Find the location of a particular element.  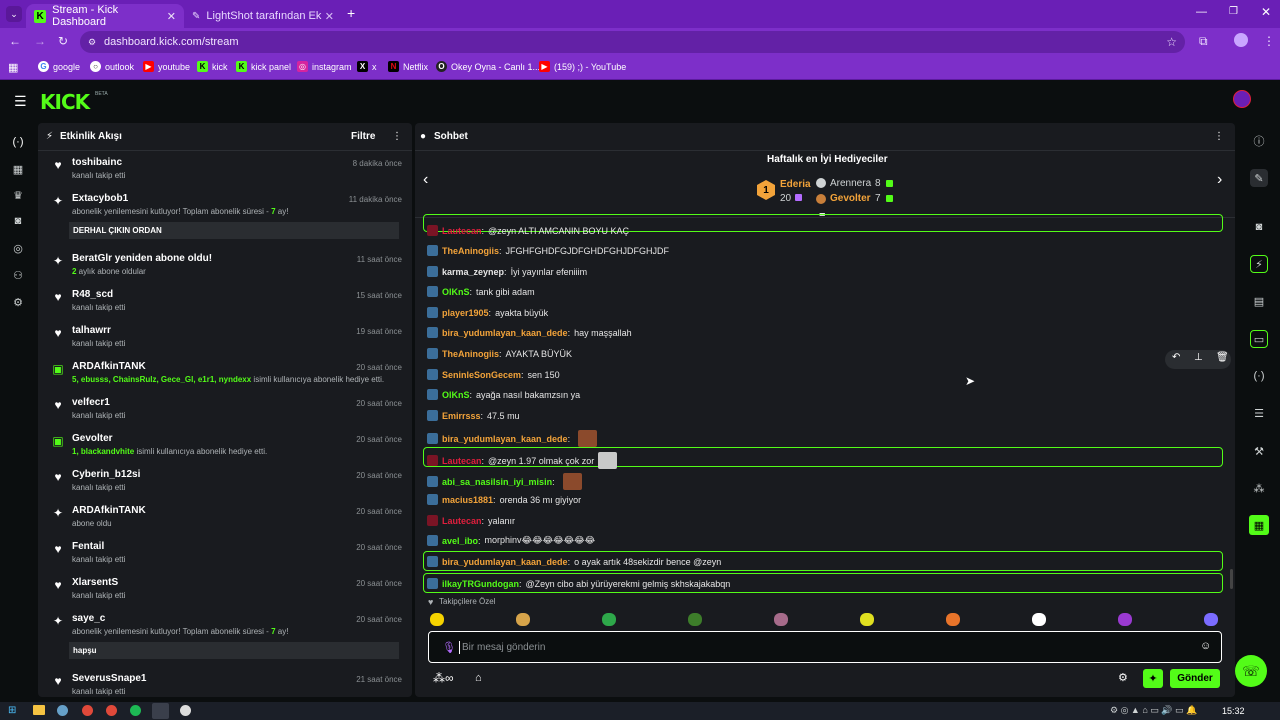

bookmark-kick-panel: Kkick panel is located at coordinates (263, 66).